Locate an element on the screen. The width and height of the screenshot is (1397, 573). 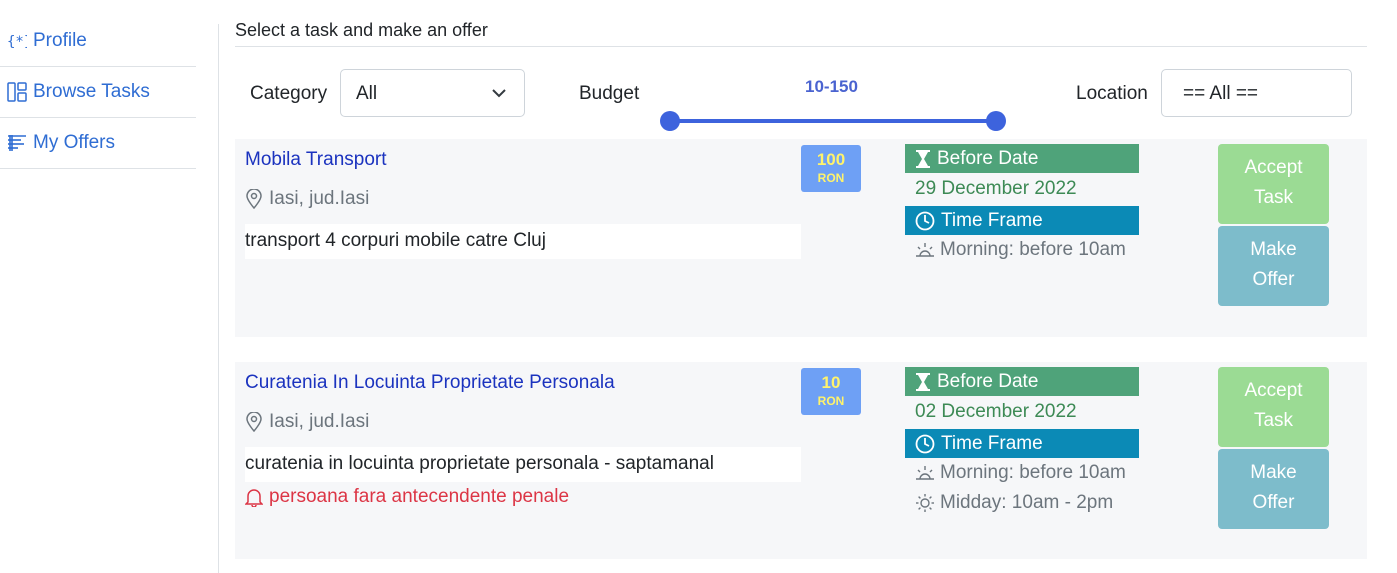
layout-icon is located at coordinates (17, 92).